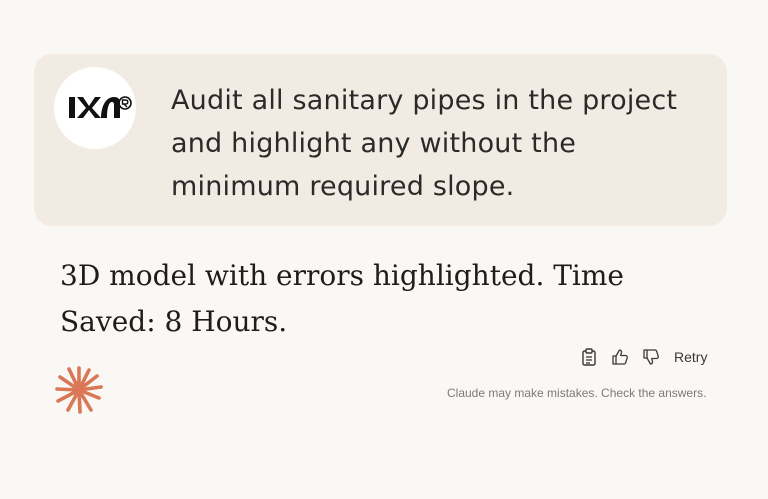 The width and height of the screenshot is (768, 499). Describe the element at coordinates (690, 357) in the screenshot. I see `retry-button: Retry` at that location.